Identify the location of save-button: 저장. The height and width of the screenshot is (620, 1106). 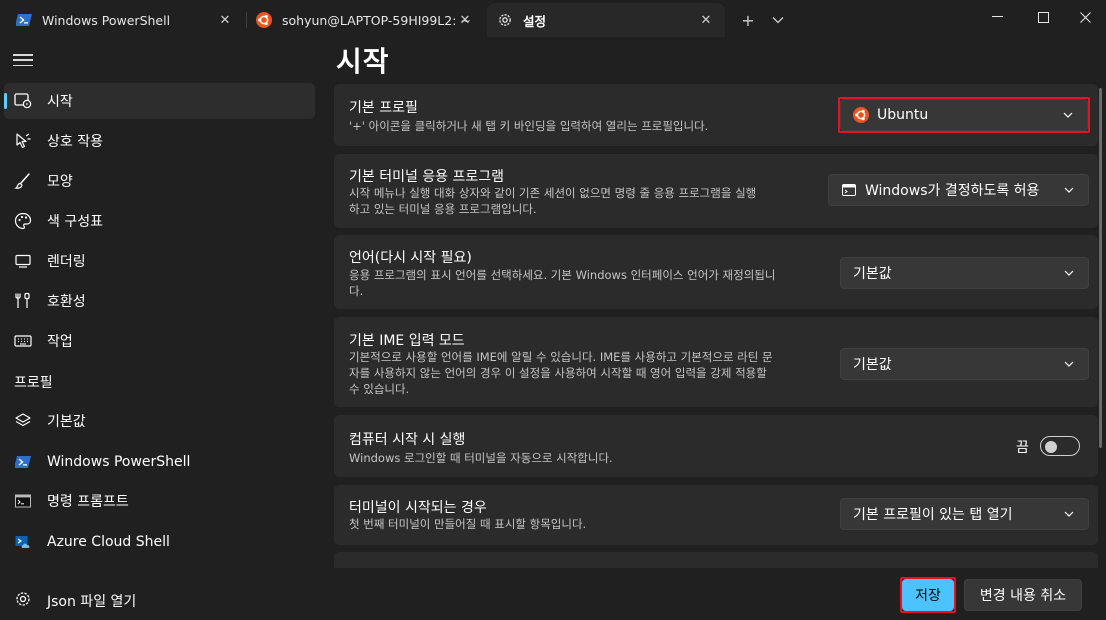
(928, 595).